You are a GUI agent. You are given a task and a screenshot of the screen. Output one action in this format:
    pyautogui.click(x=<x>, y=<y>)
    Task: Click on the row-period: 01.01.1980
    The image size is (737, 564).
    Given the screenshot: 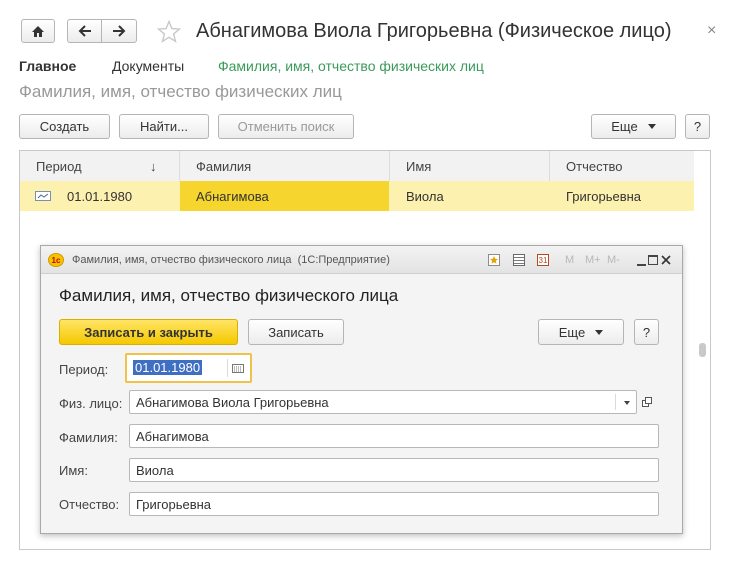 What is the action you would take?
    pyautogui.click(x=100, y=196)
    